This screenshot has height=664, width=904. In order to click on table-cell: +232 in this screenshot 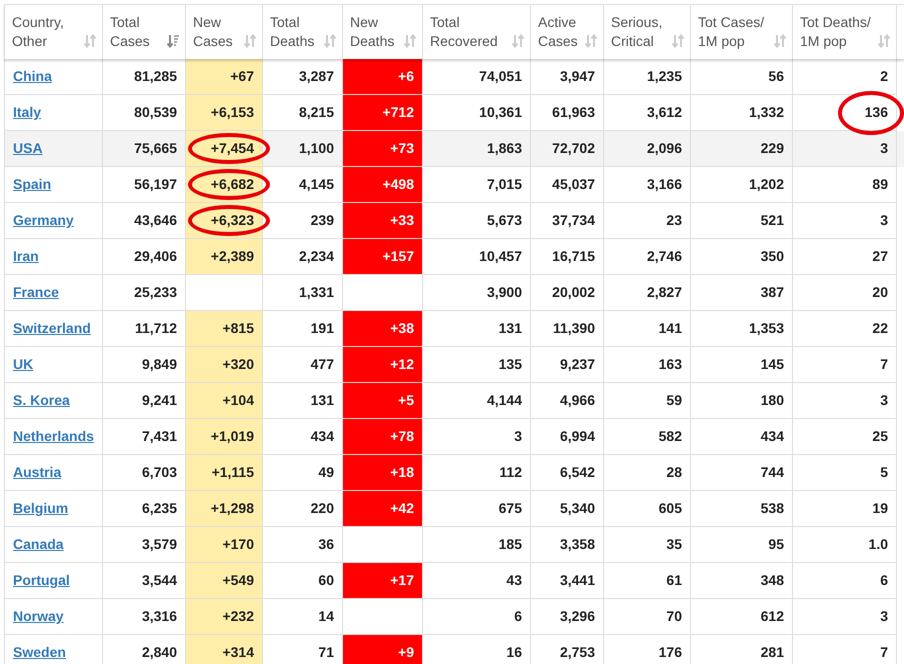, I will do `click(223, 617)`.